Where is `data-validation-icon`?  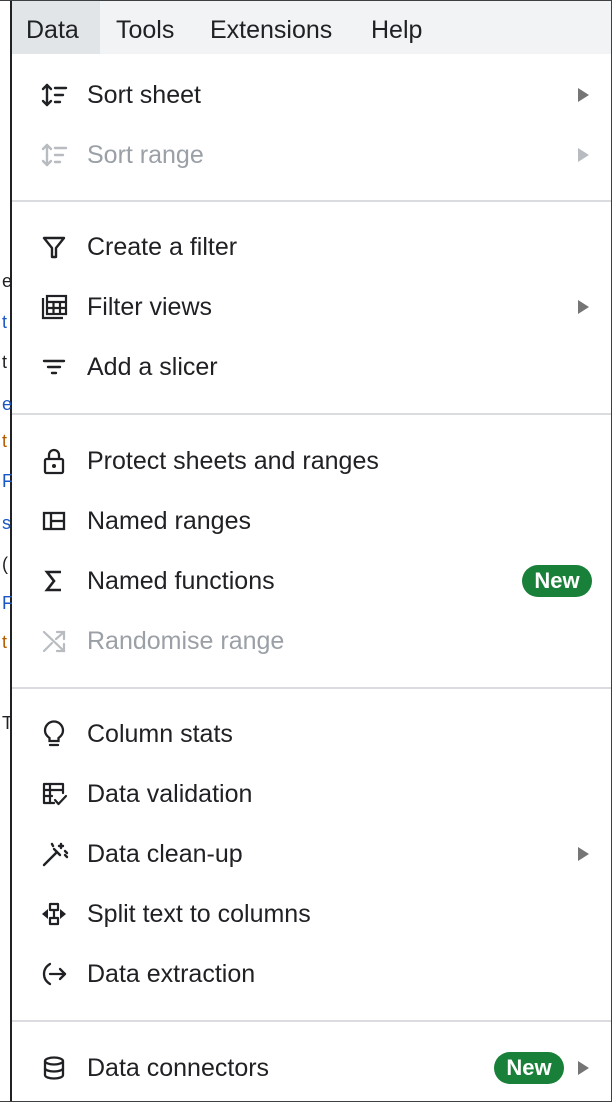
data-validation-icon is located at coordinates (54, 794).